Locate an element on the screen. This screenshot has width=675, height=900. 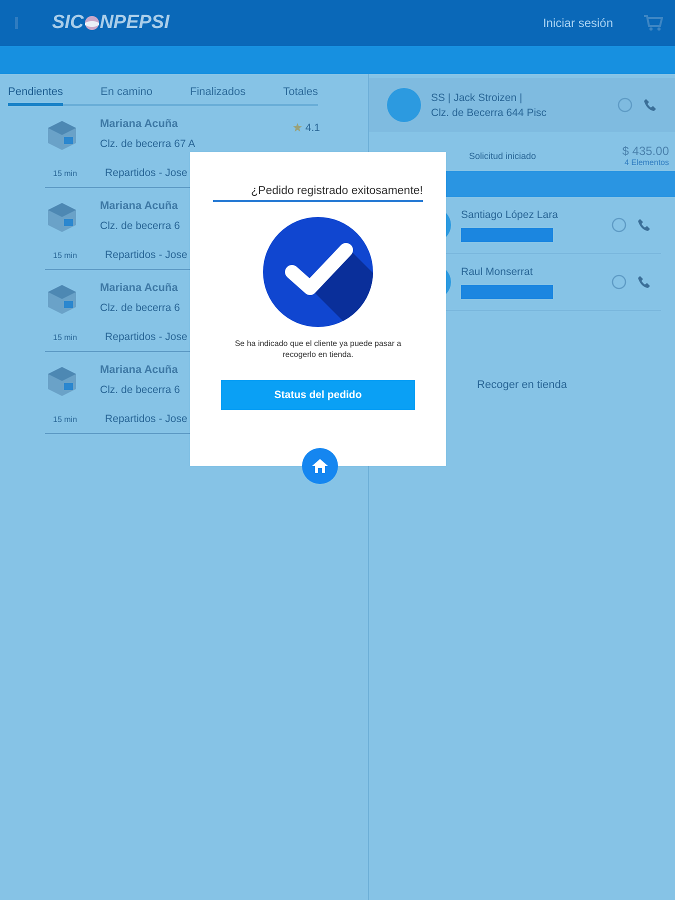
courier-name: Raul Monserrat is located at coordinates (497, 272).